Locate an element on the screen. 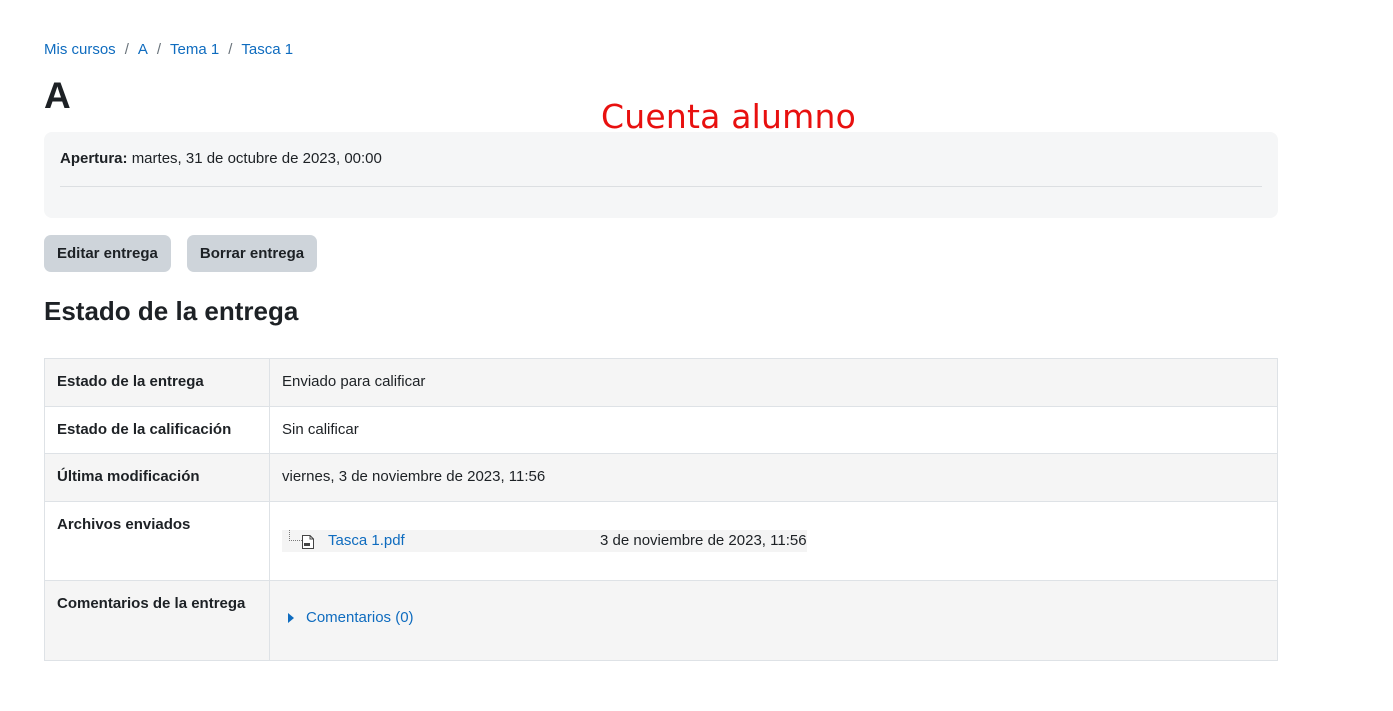  submission-status-value: Enviado para calificar is located at coordinates (773, 382).